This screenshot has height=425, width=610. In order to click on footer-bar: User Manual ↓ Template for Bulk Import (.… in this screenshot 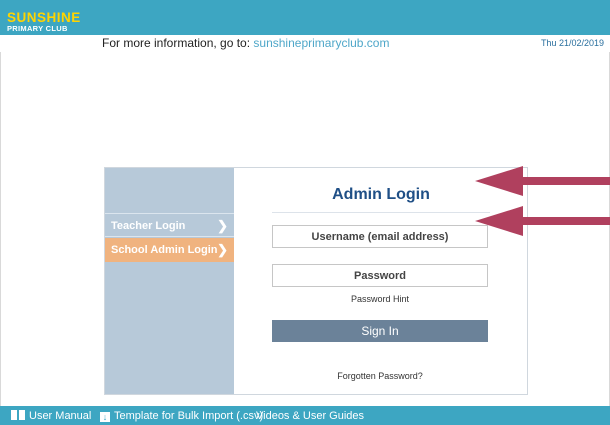, I will do `click(305, 415)`.